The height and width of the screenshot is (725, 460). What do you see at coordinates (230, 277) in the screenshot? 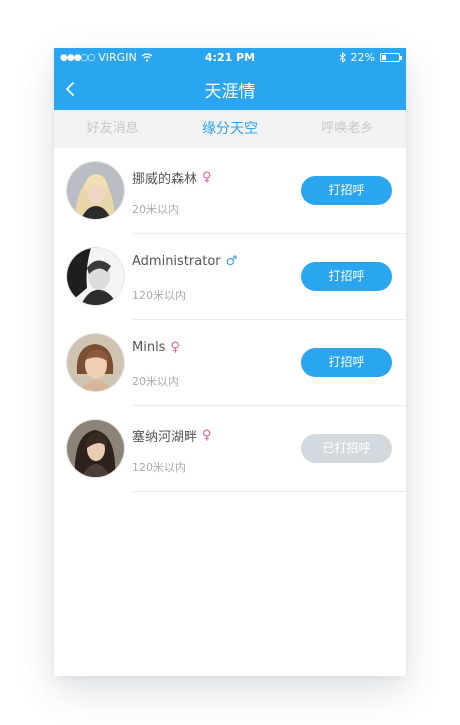
I see `list-item: Administrator ♂ 120米以内 打招呼` at bounding box center [230, 277].